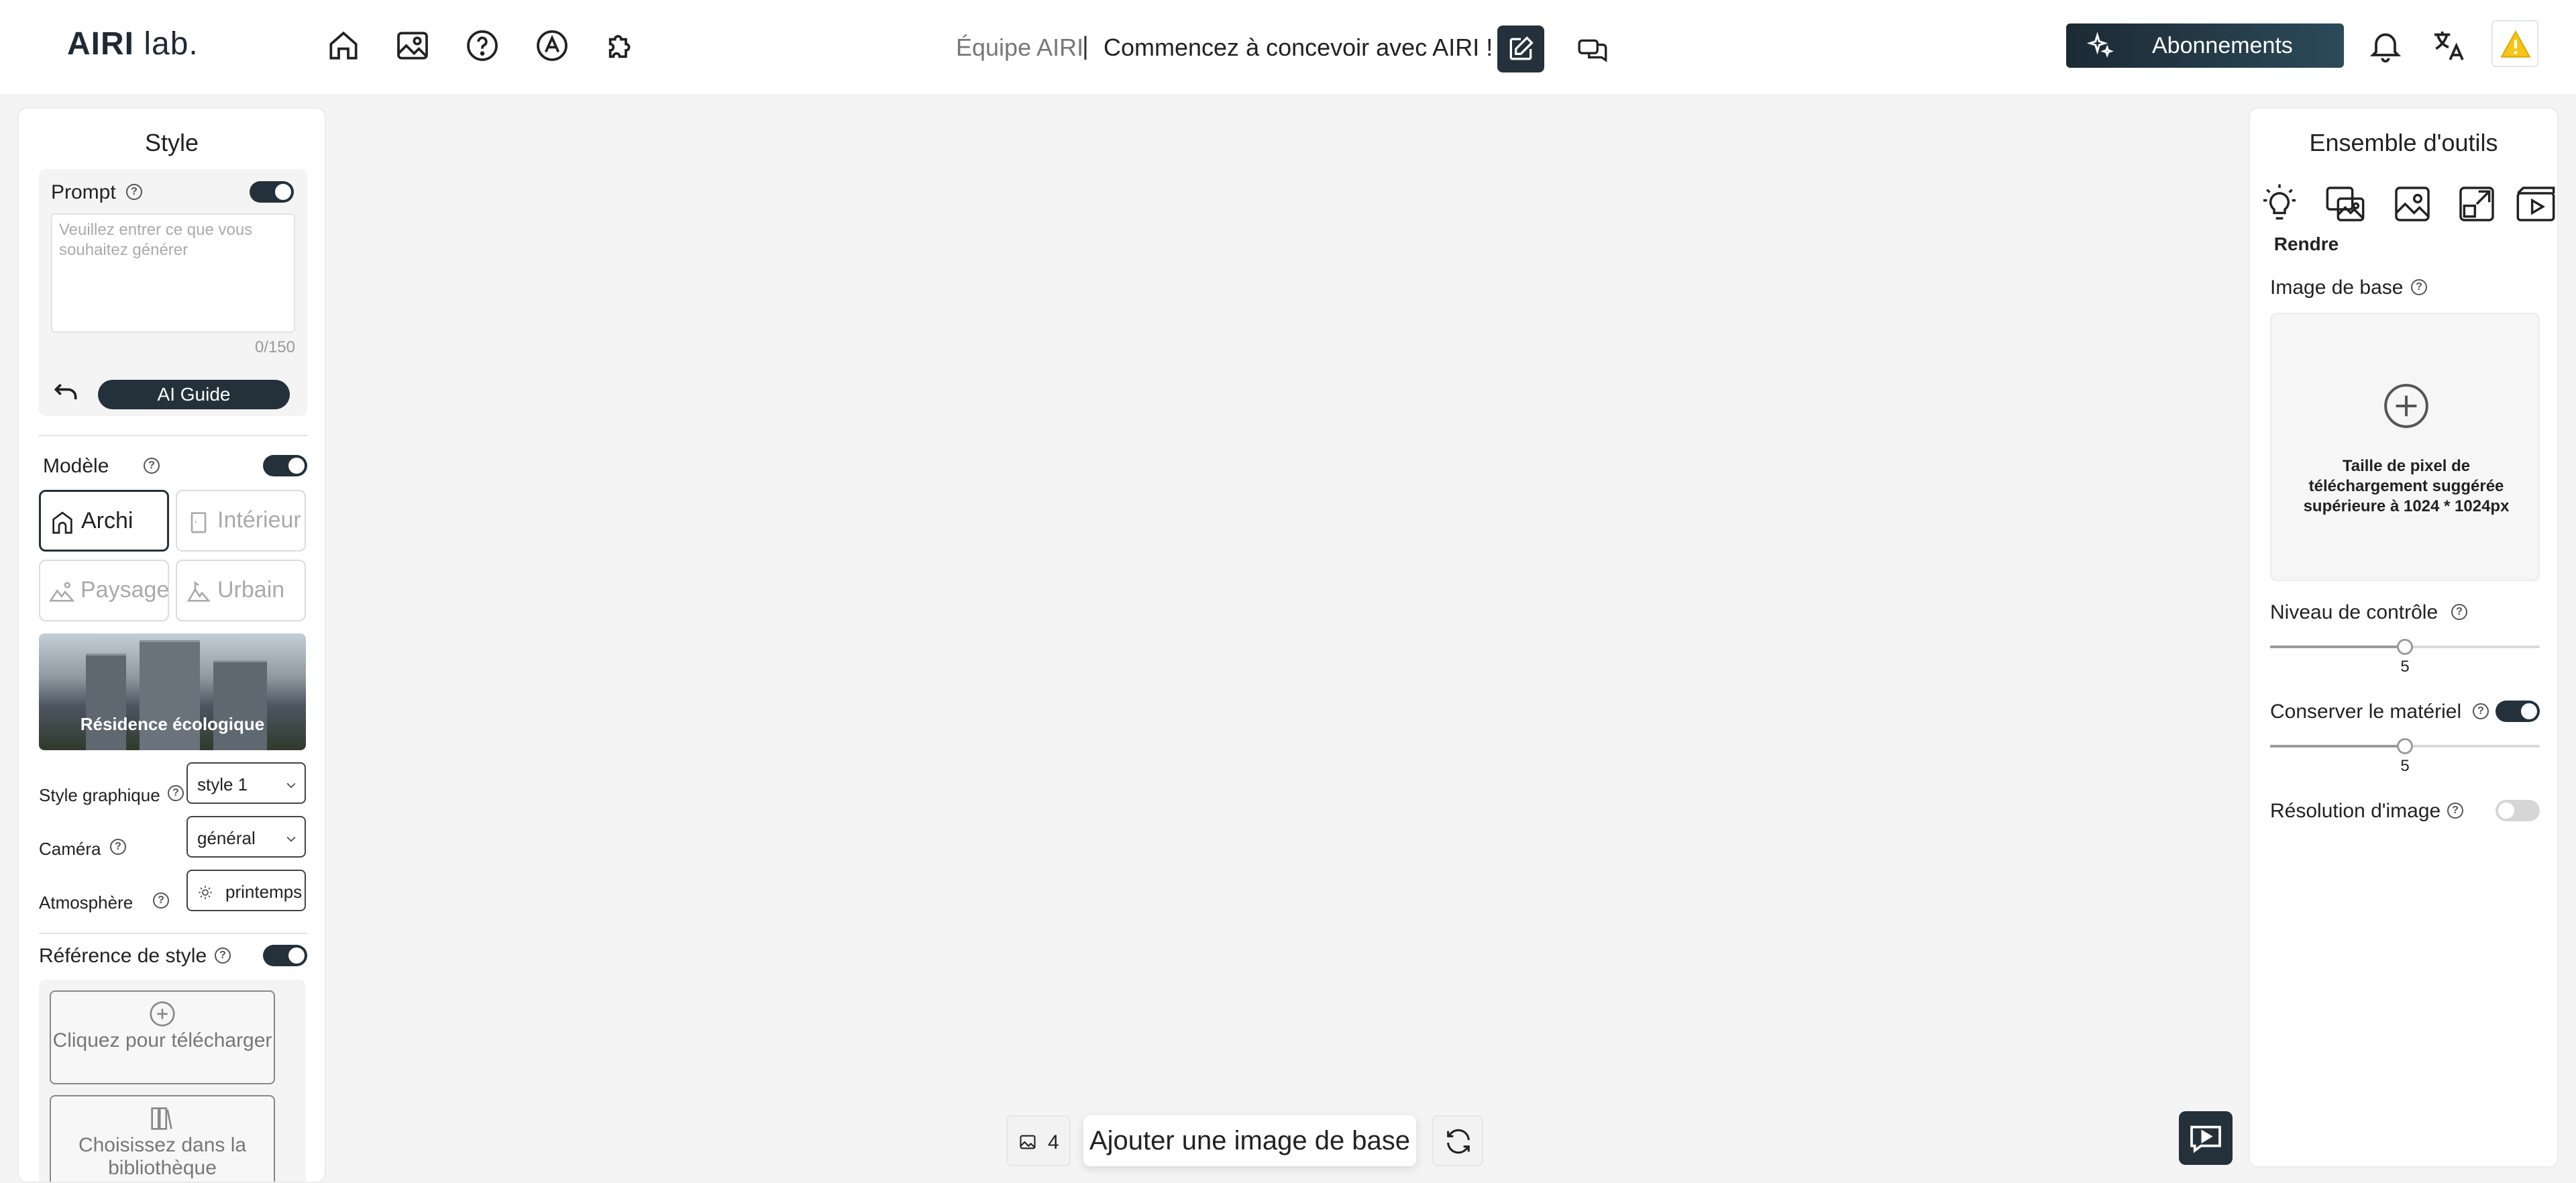 Image resolution: width=2576 pixels, height=1183 pixels. I want to click on base-image-label: Image de base, so click(2337, 287).